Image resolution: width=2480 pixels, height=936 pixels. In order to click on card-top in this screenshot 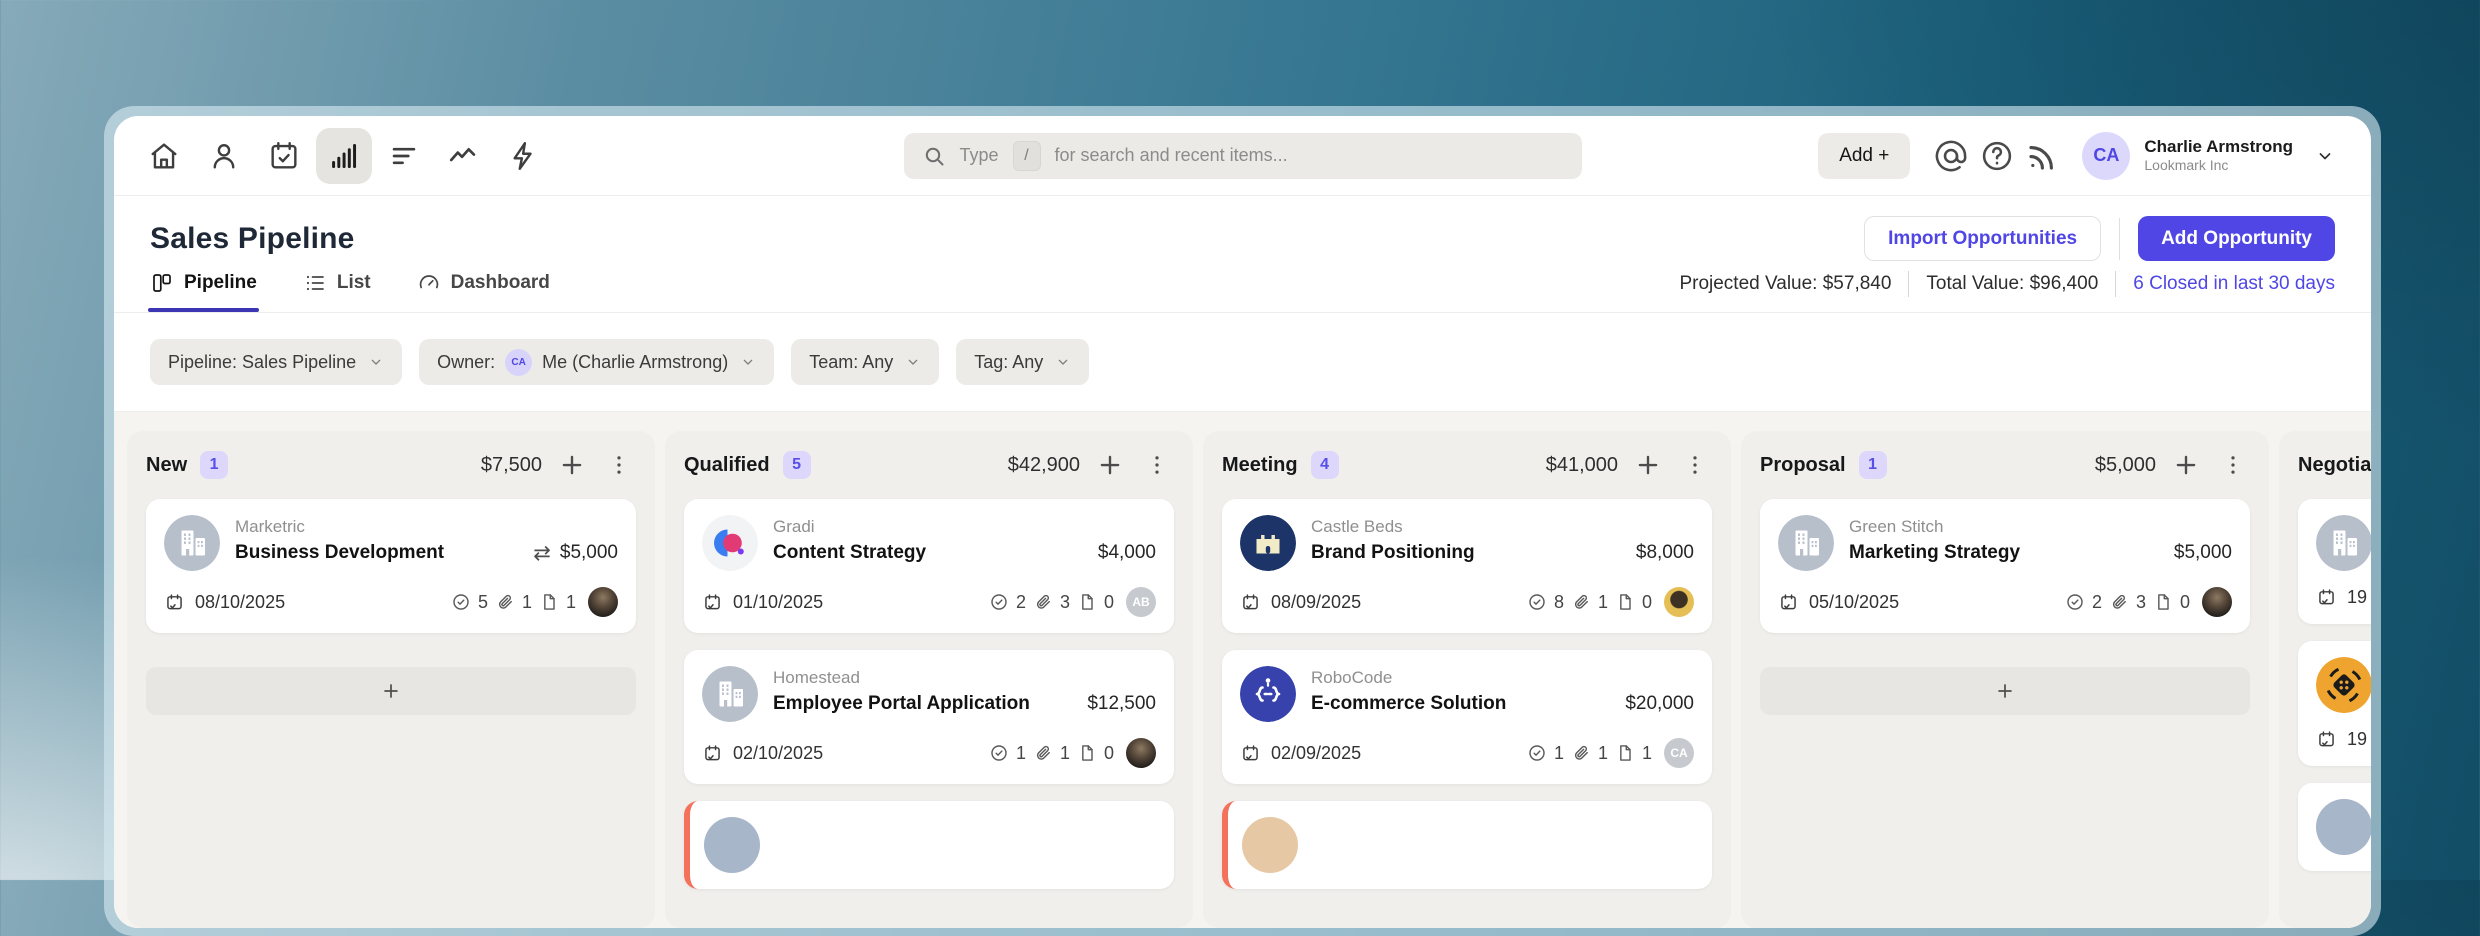, I will do `click(1468, 845)`.